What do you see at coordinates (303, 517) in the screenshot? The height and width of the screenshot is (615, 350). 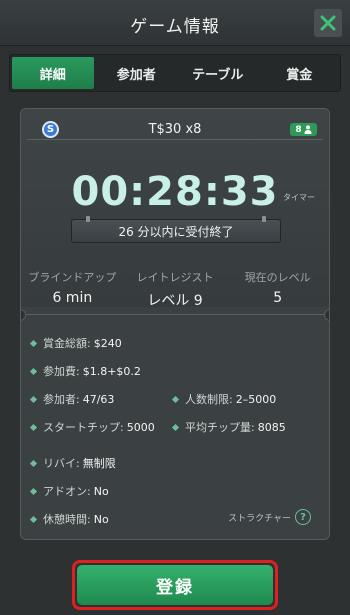 I see `help-icon: ?` at bounding box center [303, 517].